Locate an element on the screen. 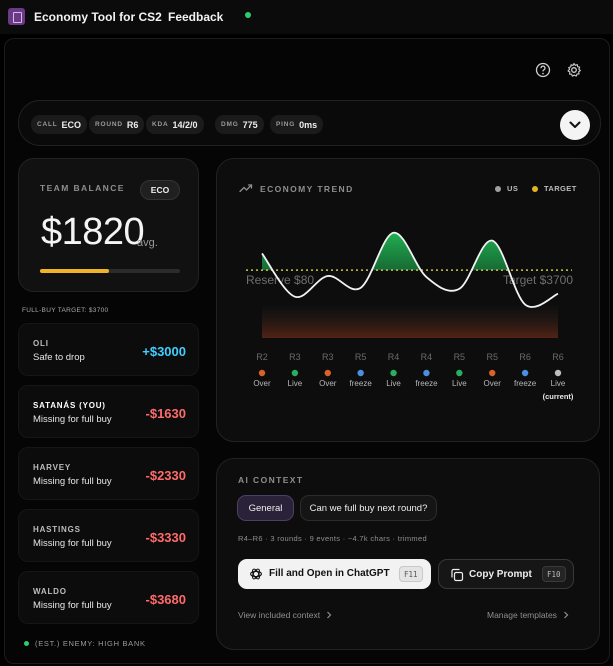 Image resolution: width=613 pixels, height=666 pixels. app-title: Economy Tool for CS2 is located at coordinates (98, 17).